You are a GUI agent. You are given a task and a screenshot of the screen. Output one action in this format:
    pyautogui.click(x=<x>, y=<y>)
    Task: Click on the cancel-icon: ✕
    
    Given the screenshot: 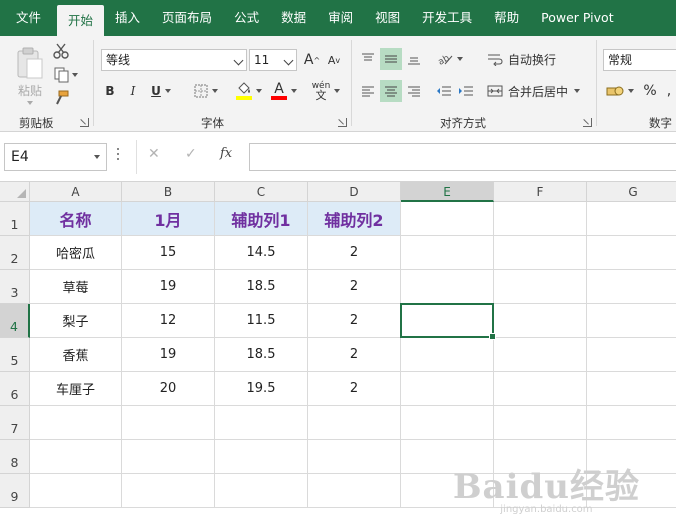 What is the action you would take?
    pyautogui.click(x=154, y=154)
    